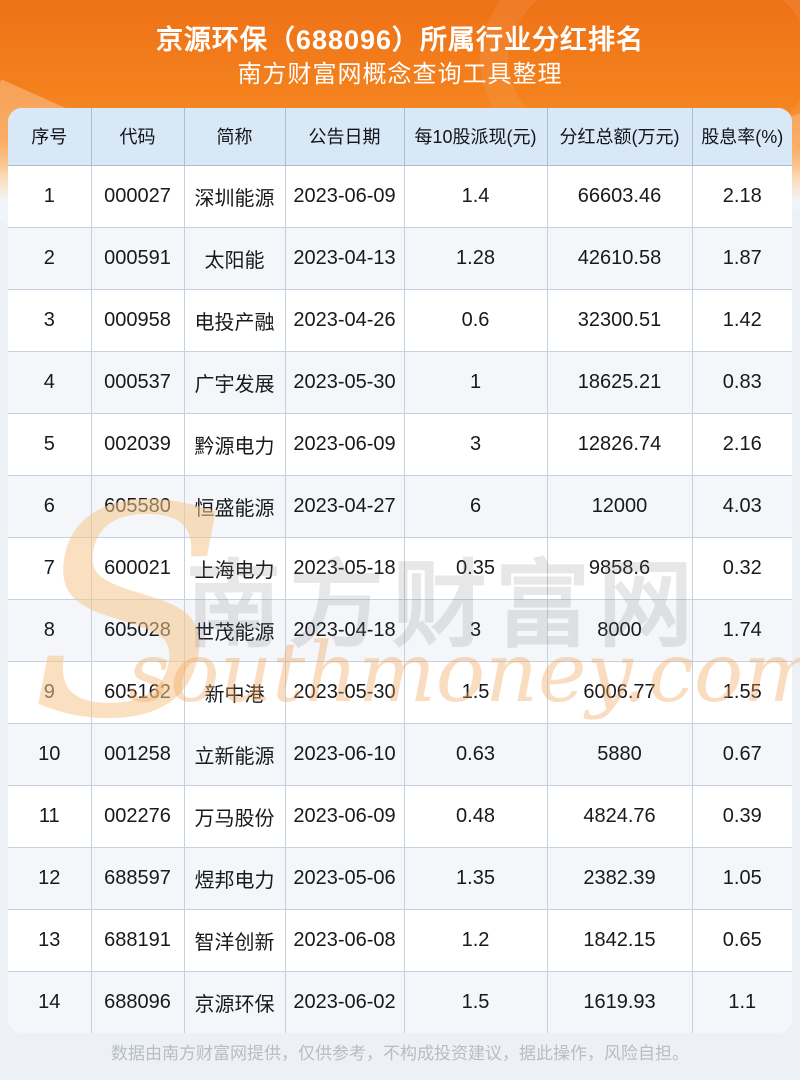 This screenshot has height=1080, width=800. I want to click on table-cell: 智洋创新, so click(234, 940).